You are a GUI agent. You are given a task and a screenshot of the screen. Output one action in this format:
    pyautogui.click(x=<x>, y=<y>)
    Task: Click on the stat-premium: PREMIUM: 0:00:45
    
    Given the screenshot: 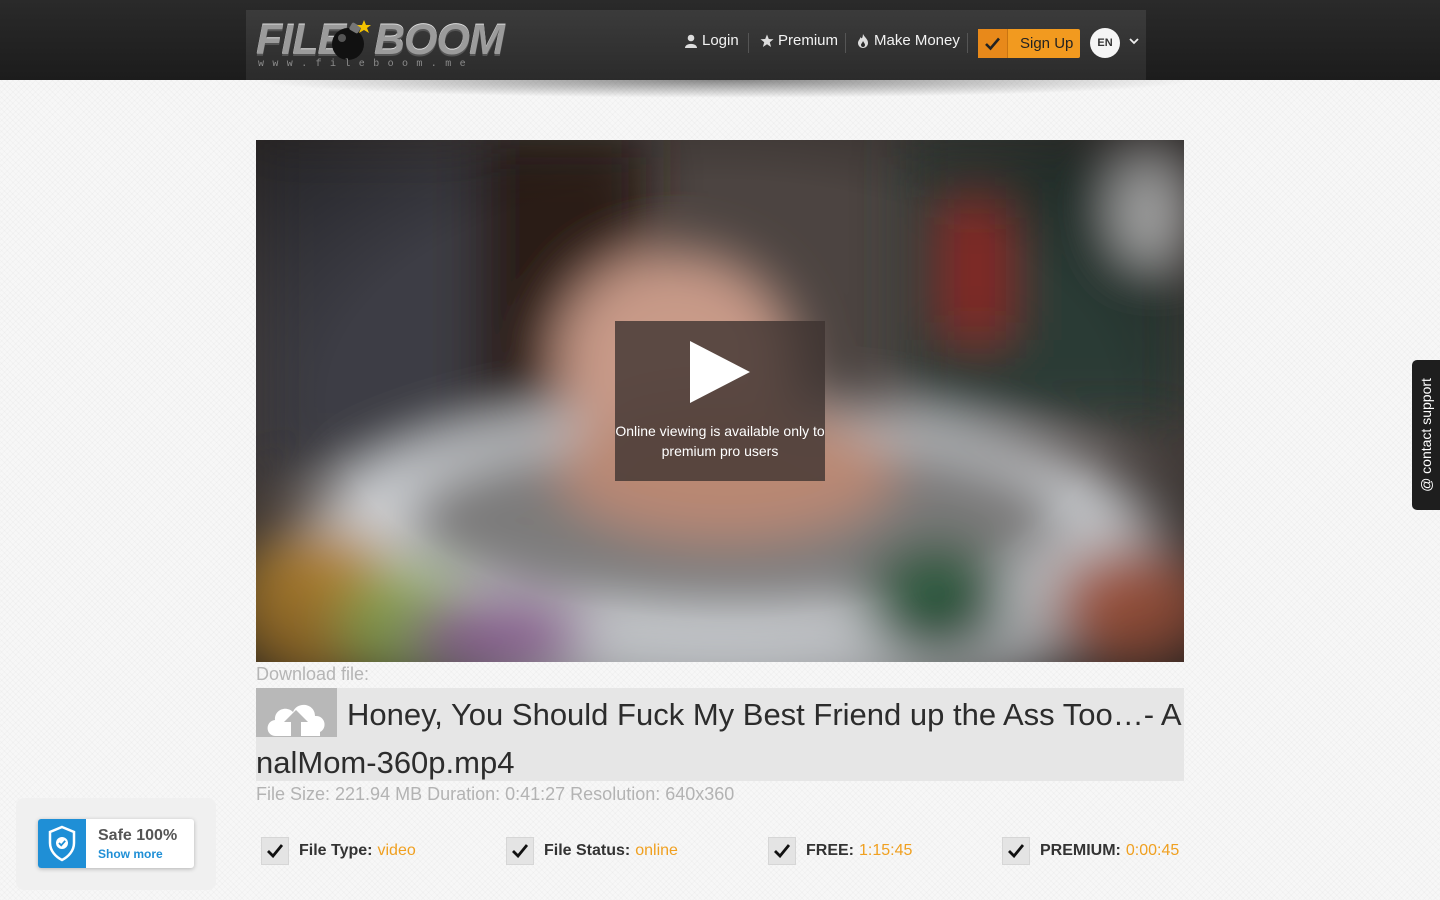 What is the action you would take?
    pyautogui.click(x=1090, y=851)
    